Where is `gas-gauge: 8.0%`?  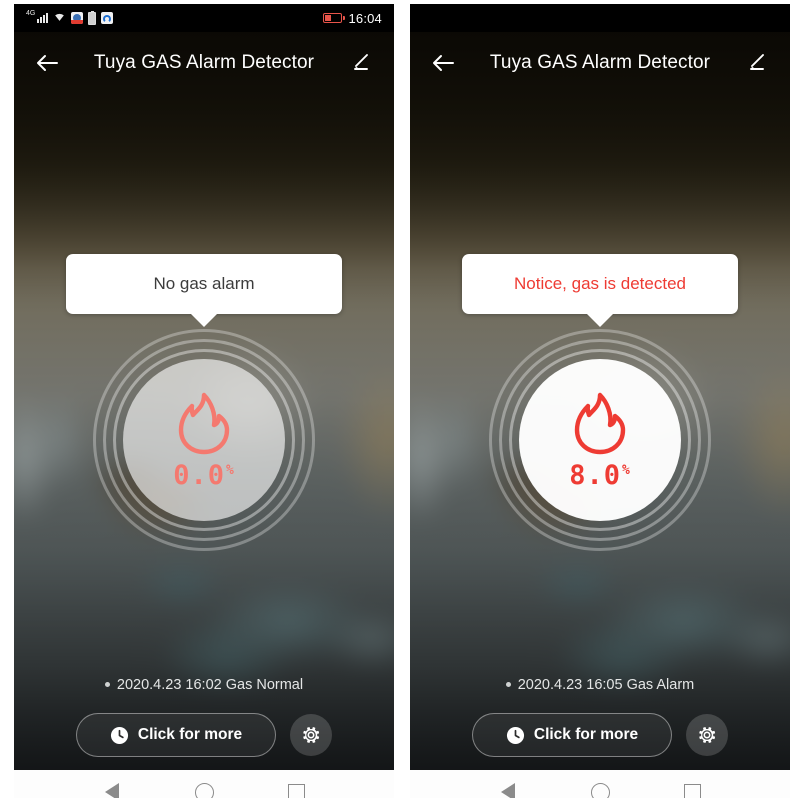
gas-gauge: 8.0% is located at coordinates (600, 440).